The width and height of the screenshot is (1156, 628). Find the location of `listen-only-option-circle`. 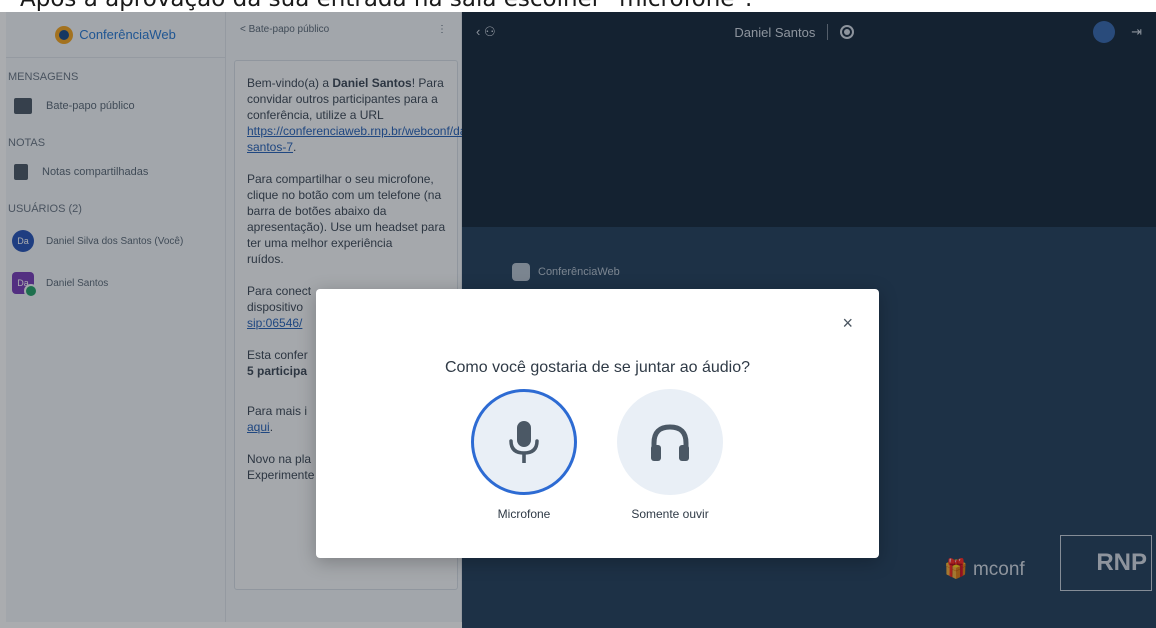

listen-only-option-circle is located at coordinates (670, 442).